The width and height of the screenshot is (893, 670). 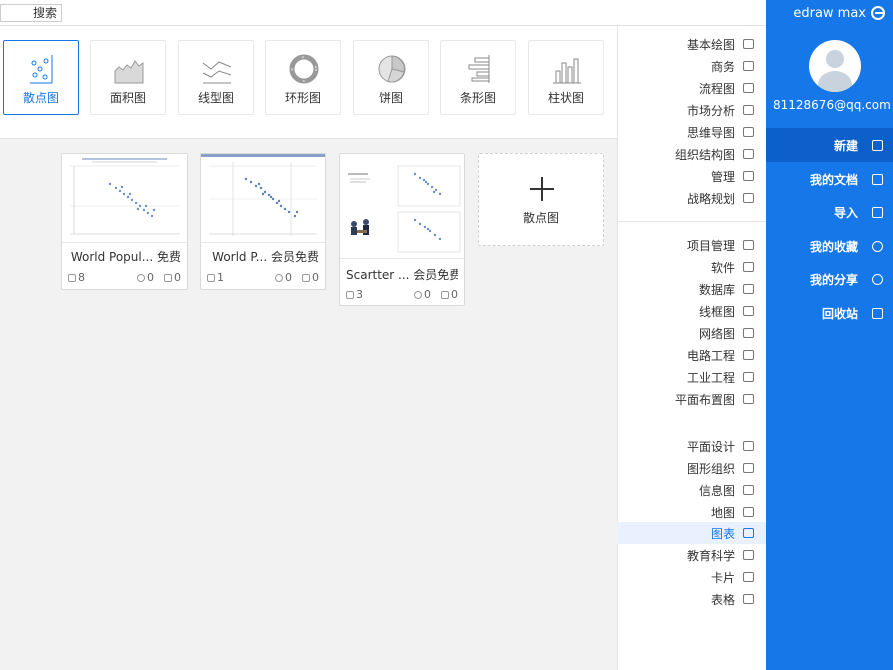 What do you see at coordinates (691, 311) in the screenshot?
I see `category-item: 线框图` at bounding box center [691, 311].